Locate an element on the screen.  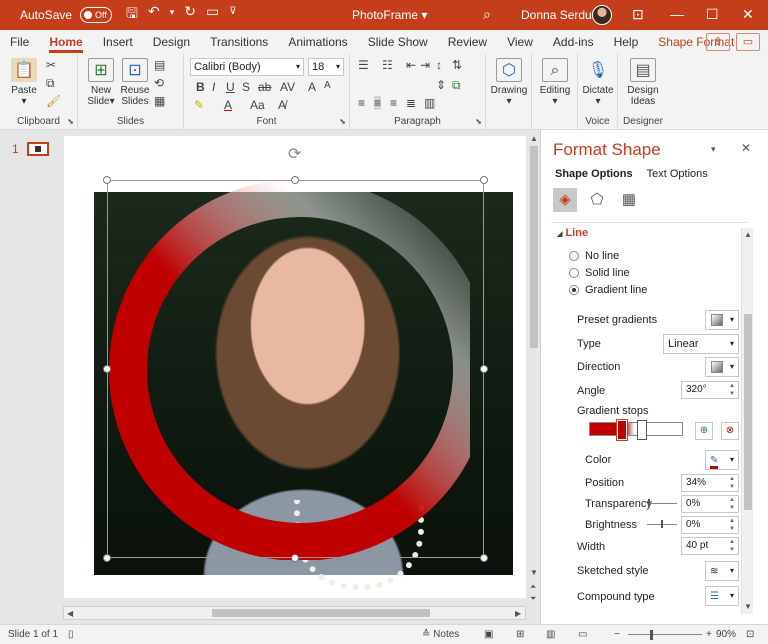
tab-insert: Insert is located at coordinates (118, 42).